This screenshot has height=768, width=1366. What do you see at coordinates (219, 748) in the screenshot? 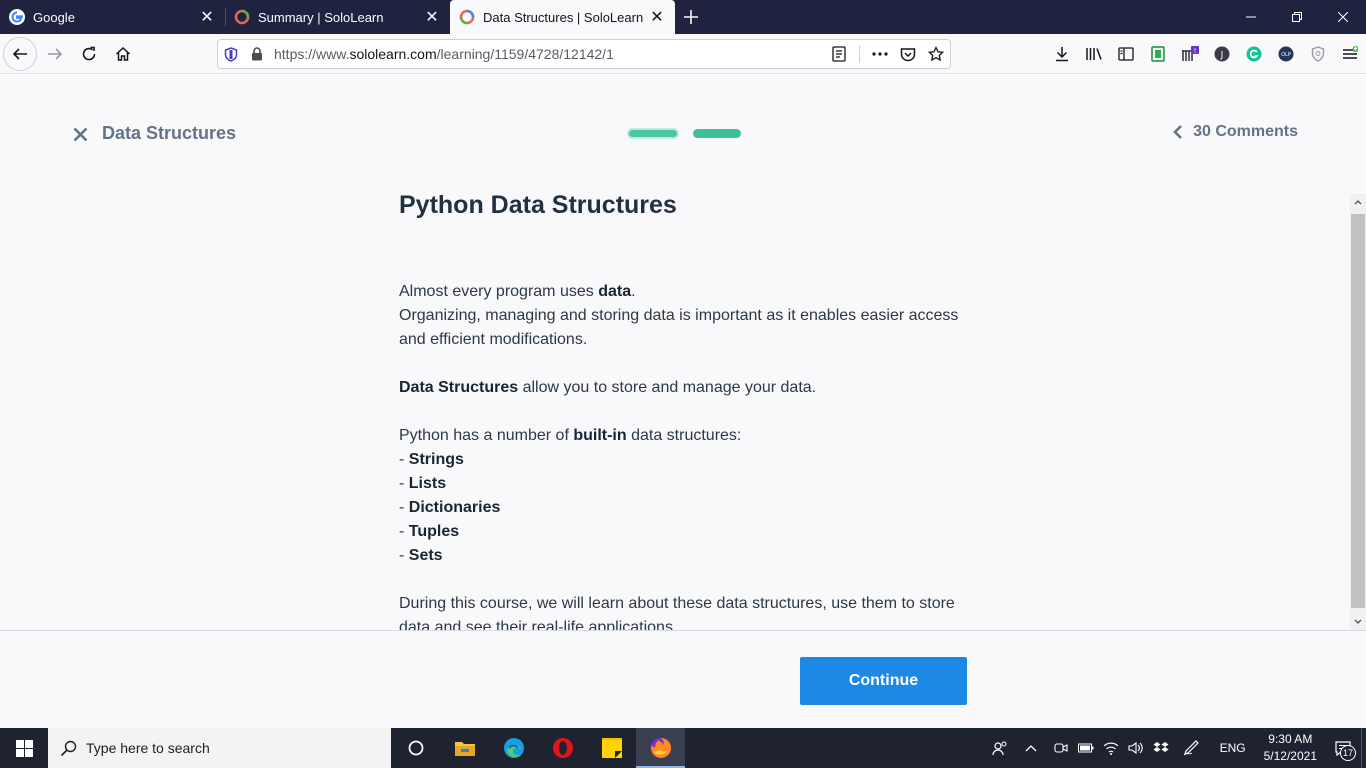
I see `taskbar-search-input: Type here to search` at bounding box center [219, 748].